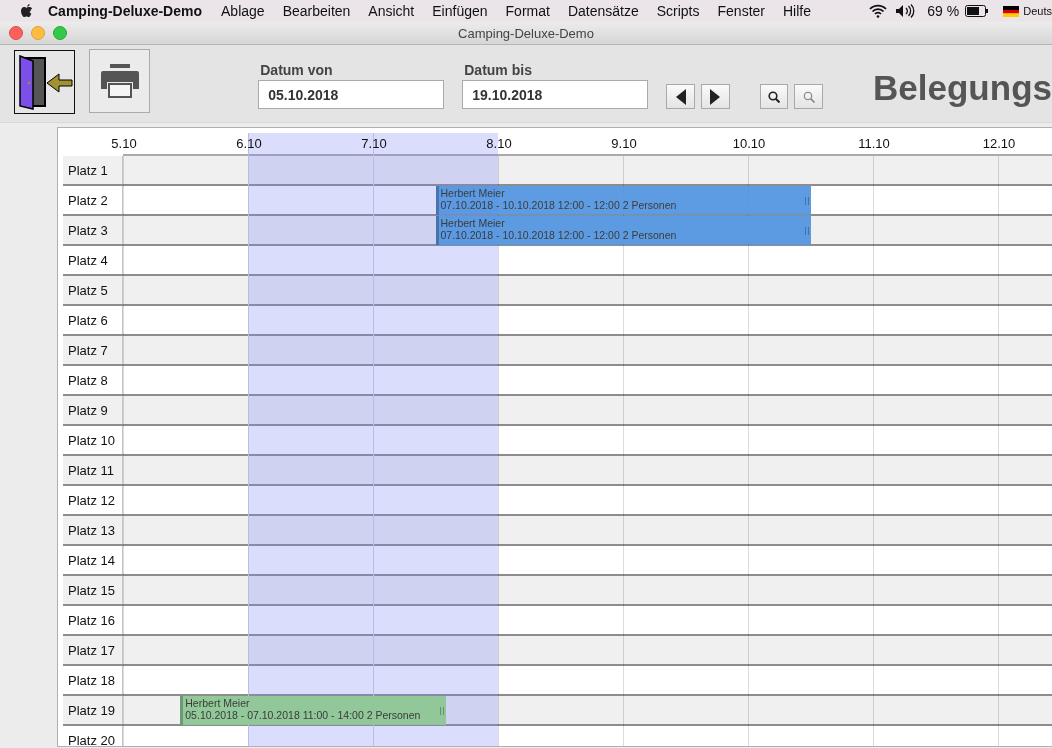 The image size is (1052, 748). I want to click on volume-icon, so click(905, 11).